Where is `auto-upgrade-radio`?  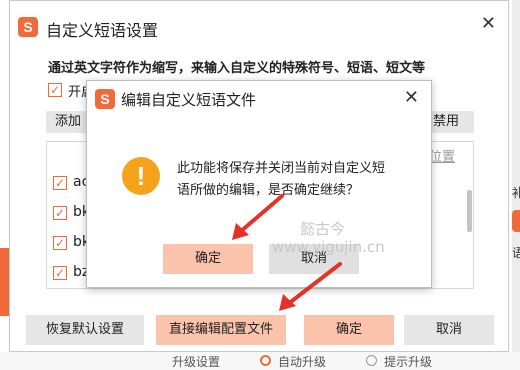 auto-upgrade-radio is located at coordinates (265, 360).